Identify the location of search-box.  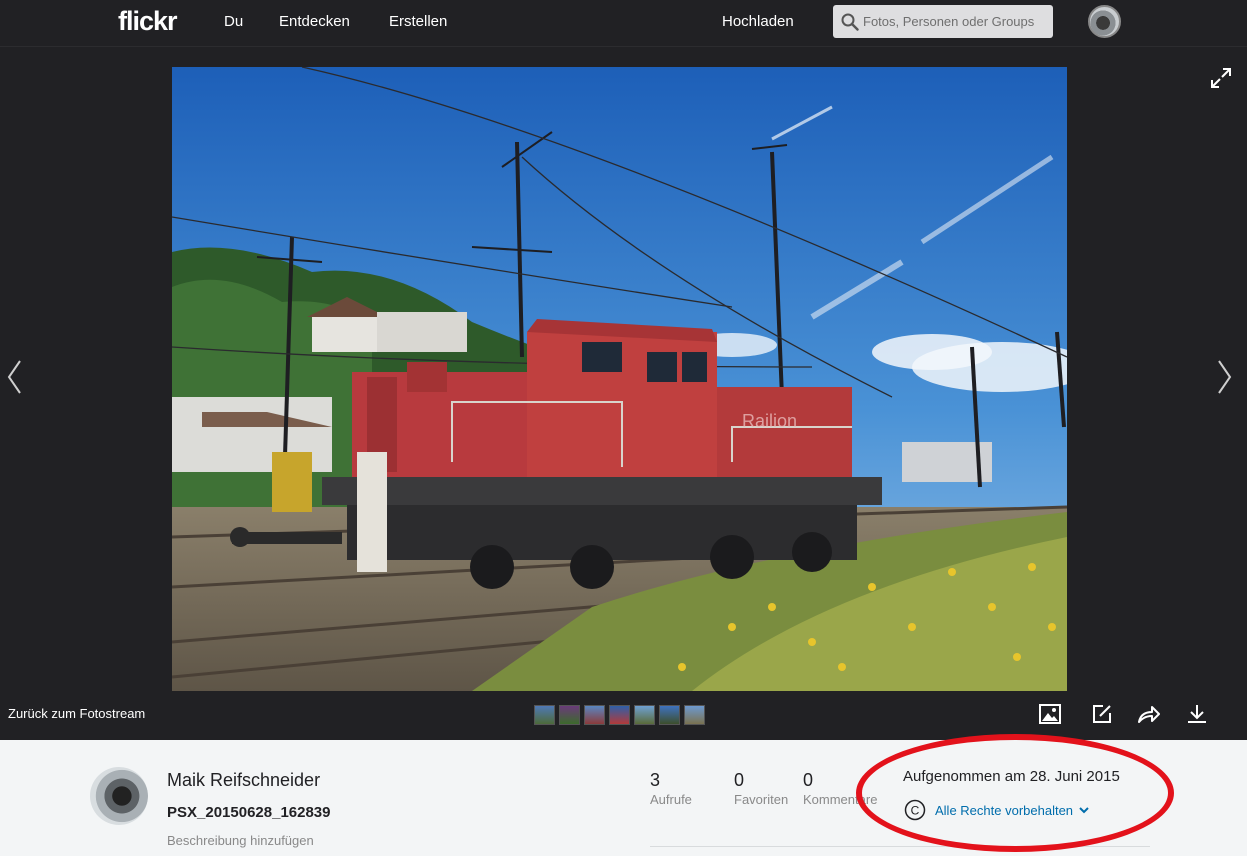
(943, 21).